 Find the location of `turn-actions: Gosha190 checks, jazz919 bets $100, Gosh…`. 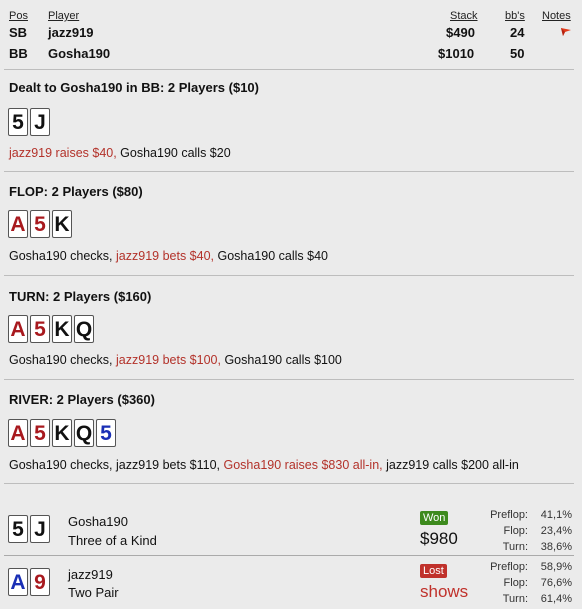

turn-actions: Gosha190 checks, jazz919 bets $100, Gosh… is located at coordinates (175, 360).